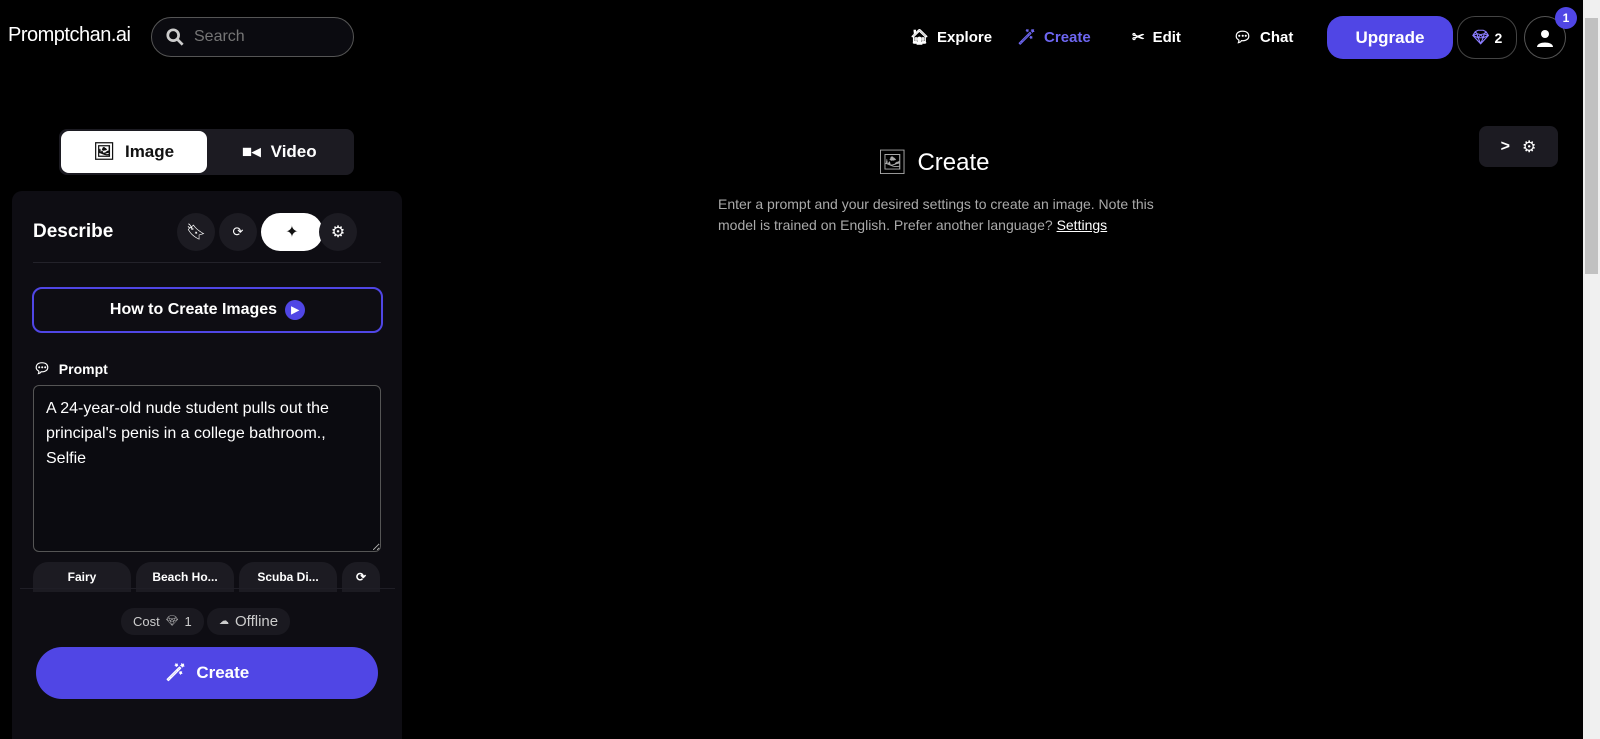 The height and width of the screenshot is (739, 1600). What do you see at coordinates (1277, 37) in the screenshot?
I see `nav-label: Chat` at bounding box center [1277, 37].